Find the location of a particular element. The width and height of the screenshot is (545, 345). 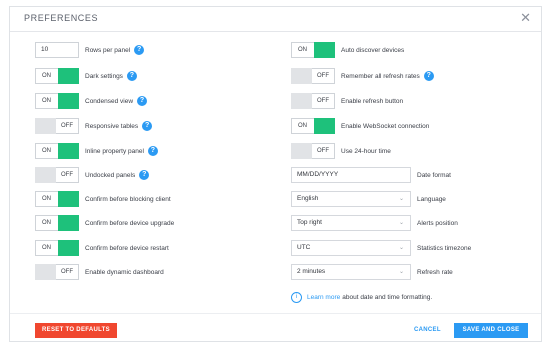

alerts-position-value: Top right is located at coordinates (309, 222).